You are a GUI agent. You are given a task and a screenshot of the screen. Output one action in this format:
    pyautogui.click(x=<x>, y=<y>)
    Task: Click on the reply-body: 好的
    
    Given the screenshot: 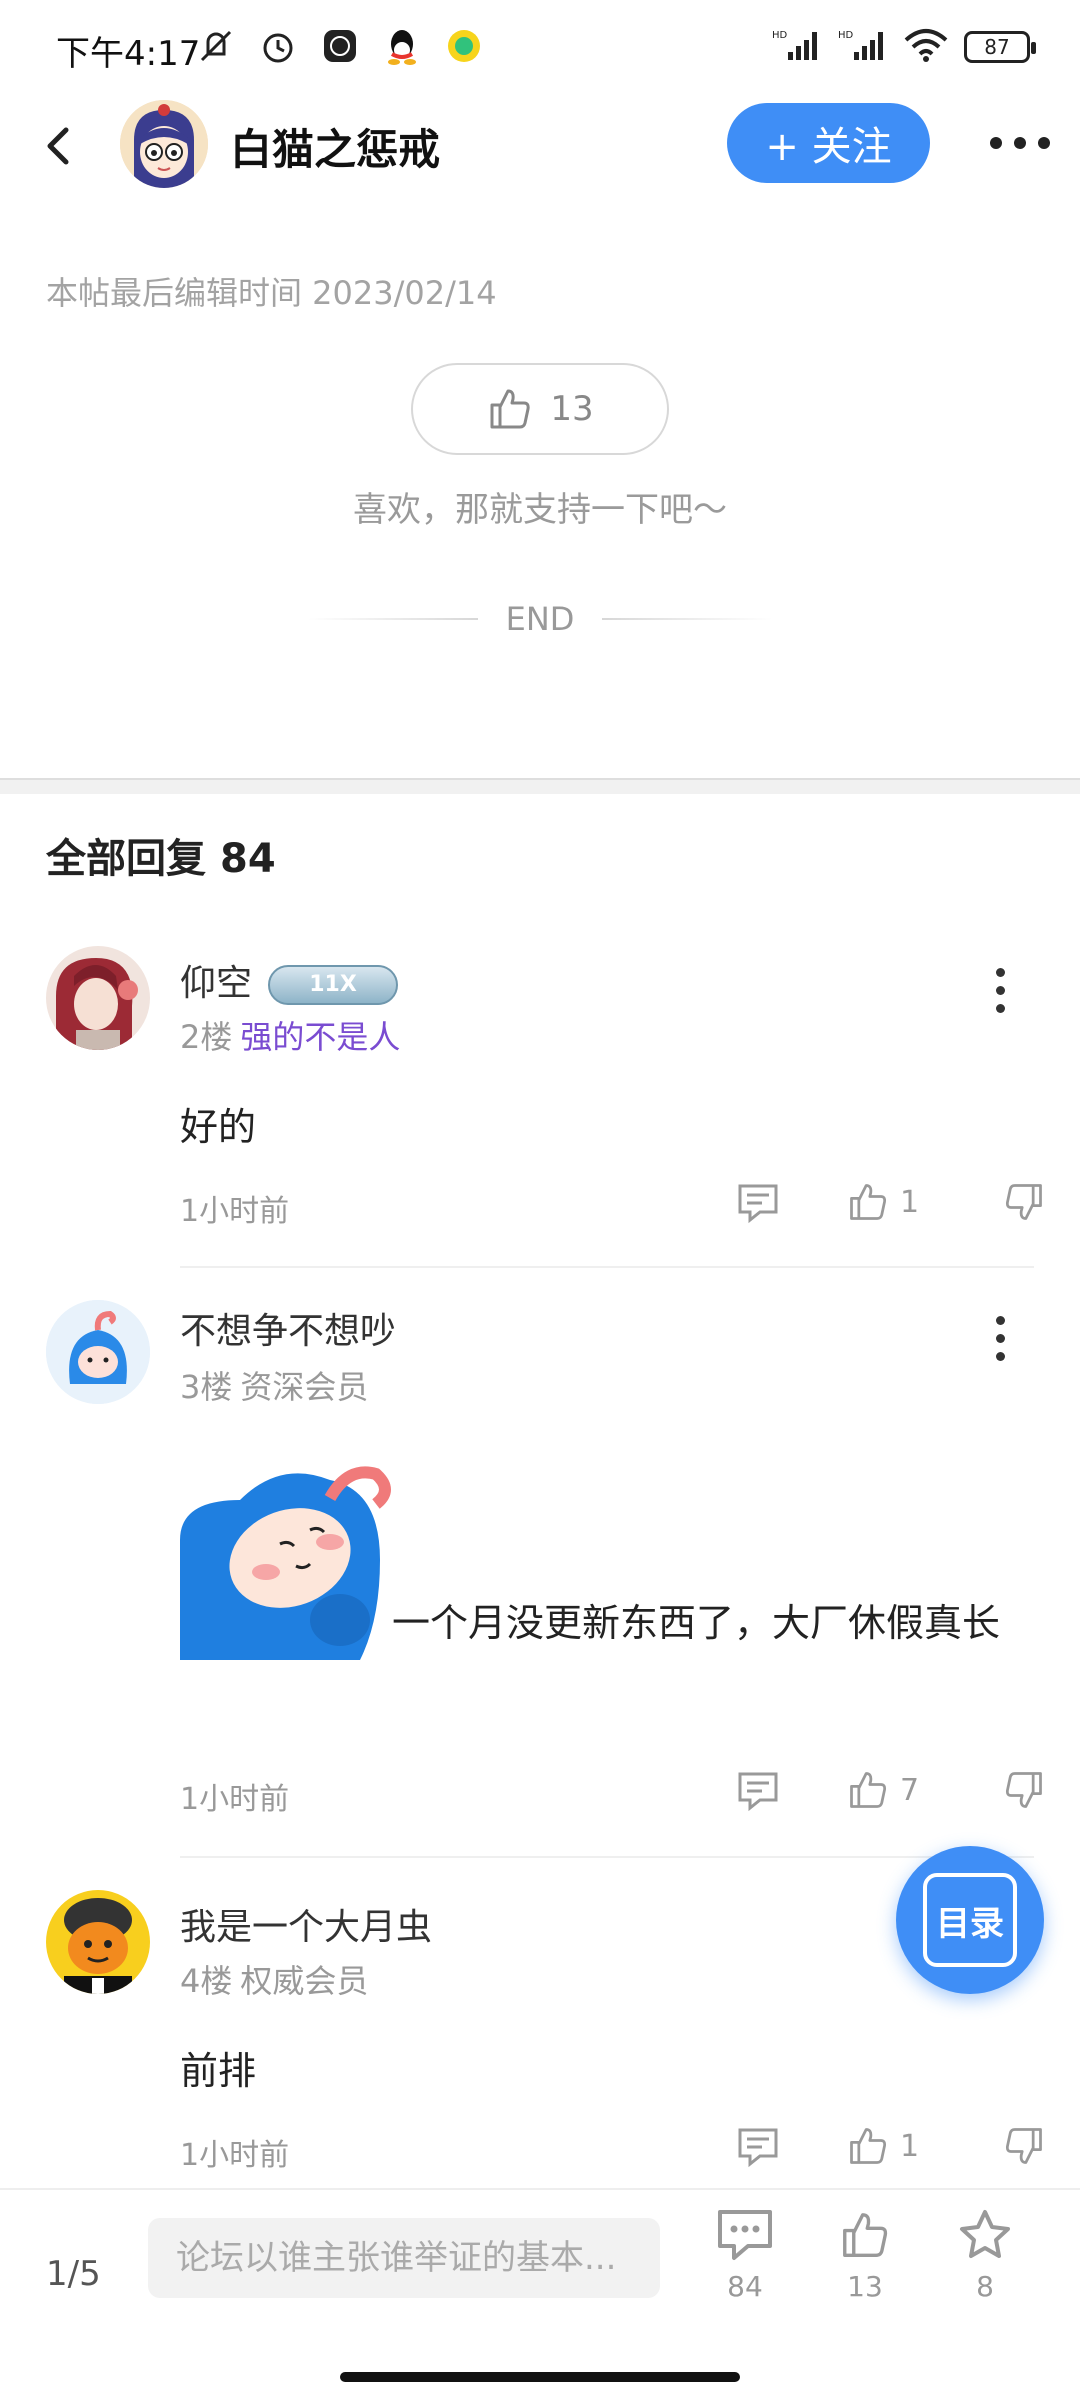 What is the action you would take?
    pyautogui.click(x=218, y=1127)
    